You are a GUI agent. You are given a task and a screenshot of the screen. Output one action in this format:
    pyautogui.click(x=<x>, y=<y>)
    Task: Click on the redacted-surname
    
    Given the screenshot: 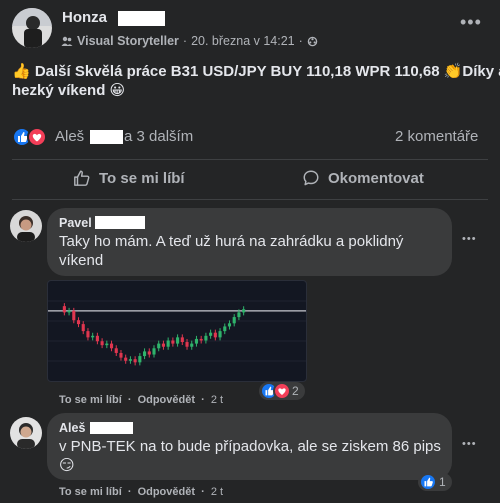 What is the action you would take?
    pyautogui.click(x=141, y=18)
    